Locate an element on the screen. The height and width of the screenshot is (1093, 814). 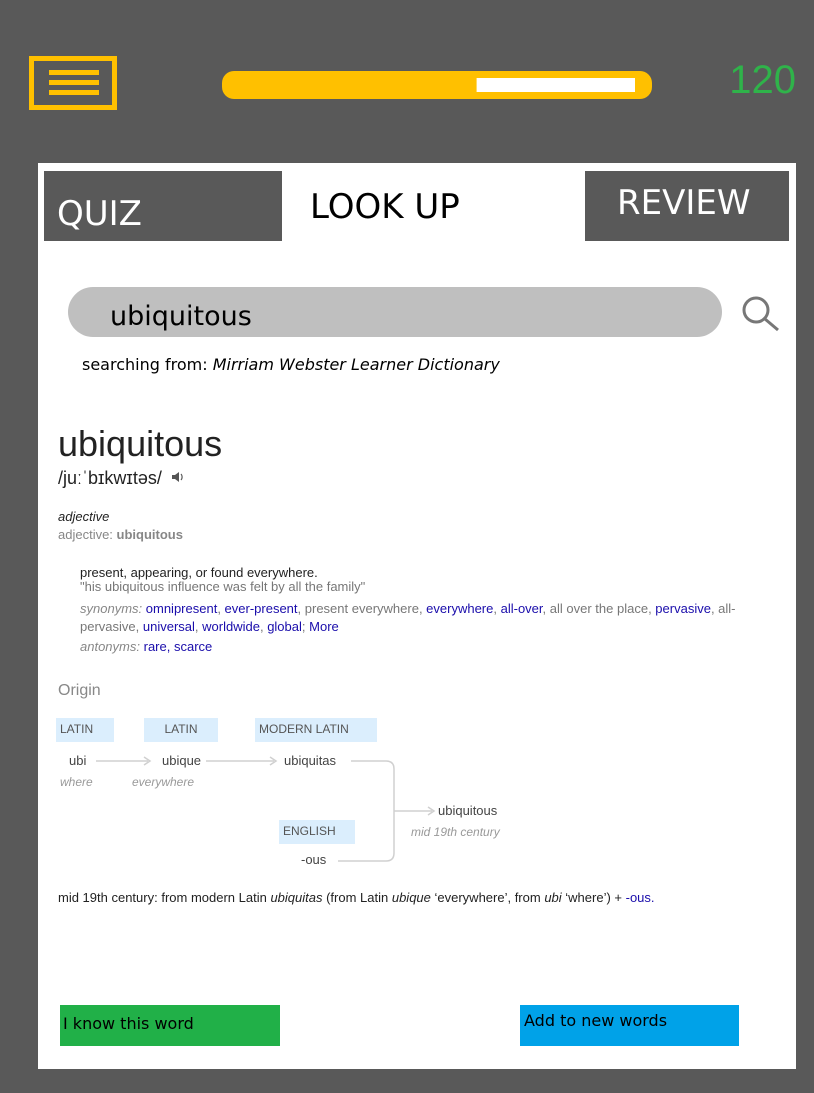
add-to-new-words-button: Add to new words is located at coordinates (629, 1025).